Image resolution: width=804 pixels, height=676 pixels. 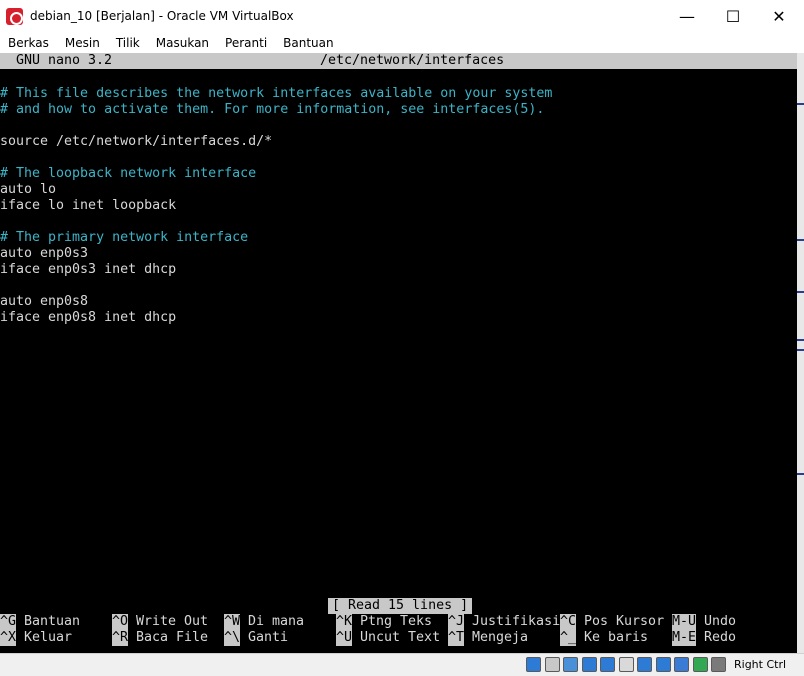 What do you see at coordinates (624, 621) in the screenshot?
I see `shortcut-label: Pos Kursor` at bounding box center [624, 621].